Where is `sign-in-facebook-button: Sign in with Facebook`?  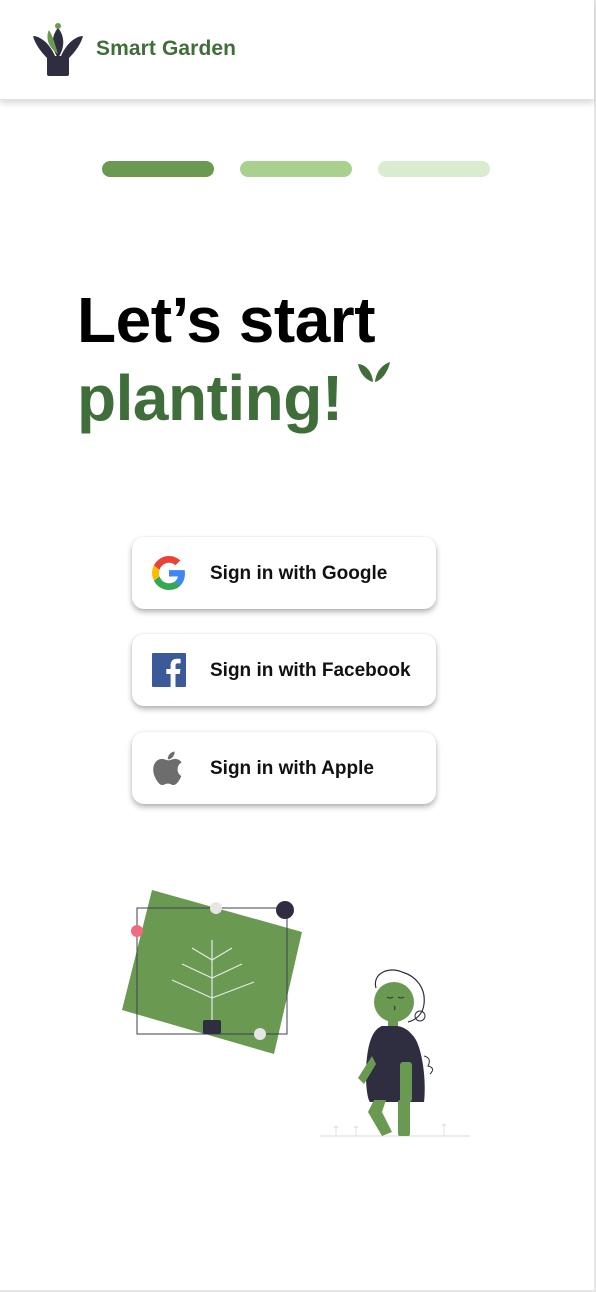 sign-in-facebook-button: Sign in with Facebook is located at coordinates (284, 670).